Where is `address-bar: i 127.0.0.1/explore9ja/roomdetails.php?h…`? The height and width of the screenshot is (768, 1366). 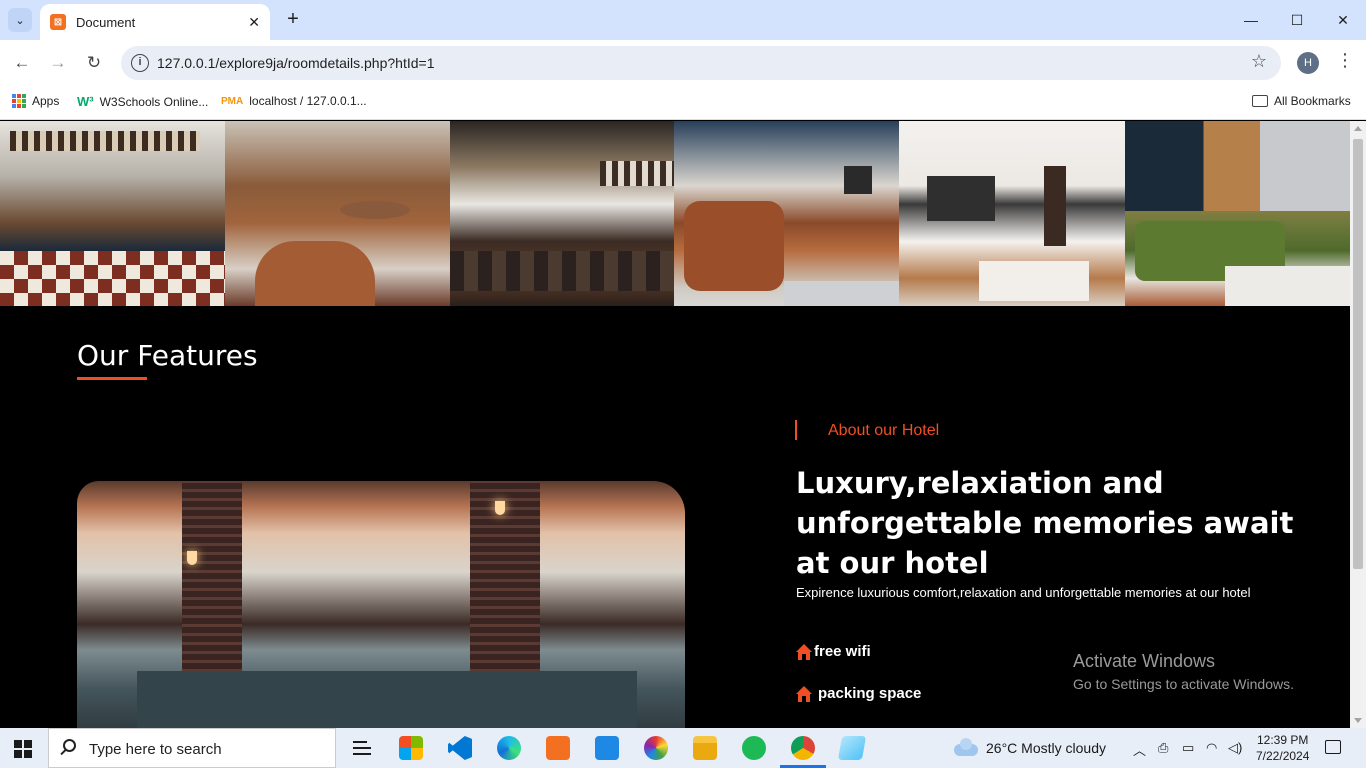 address-bar: i 127.0.0.1/explore9ja/roomdetails.php?h… is located at coordinates (701, 63).